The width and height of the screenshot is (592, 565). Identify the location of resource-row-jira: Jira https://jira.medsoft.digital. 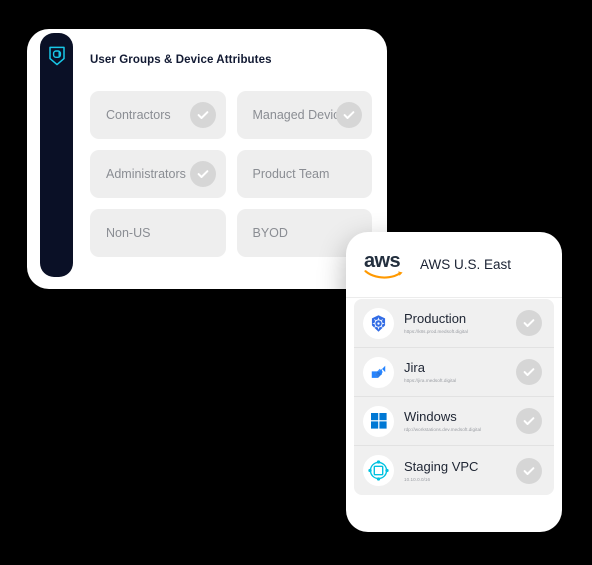
(454, 372).